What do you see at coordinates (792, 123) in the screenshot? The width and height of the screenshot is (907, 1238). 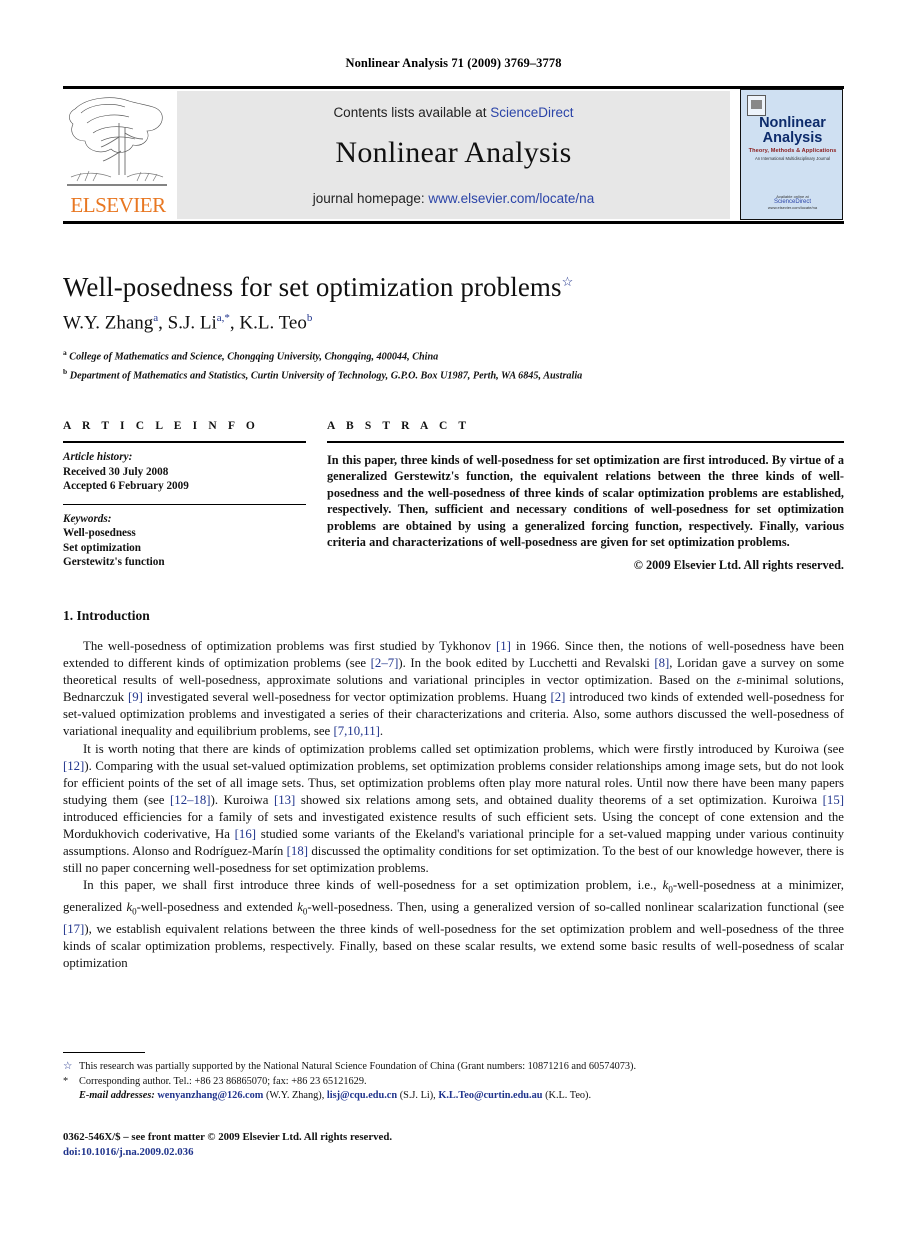 I see `cover-title-line1: Nonlinear` at bounding box center [792, 123].